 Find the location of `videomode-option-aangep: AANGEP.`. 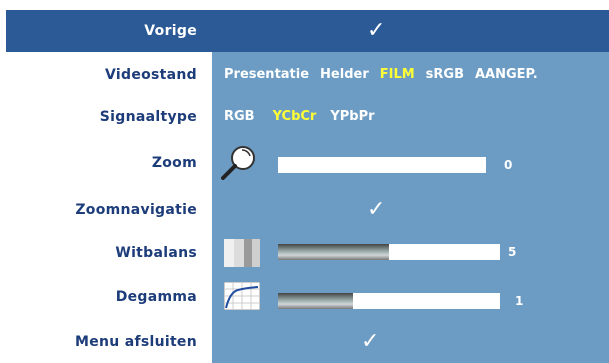

videomode-option-aangep: AANGEP. is located at coordinates (506, 75).